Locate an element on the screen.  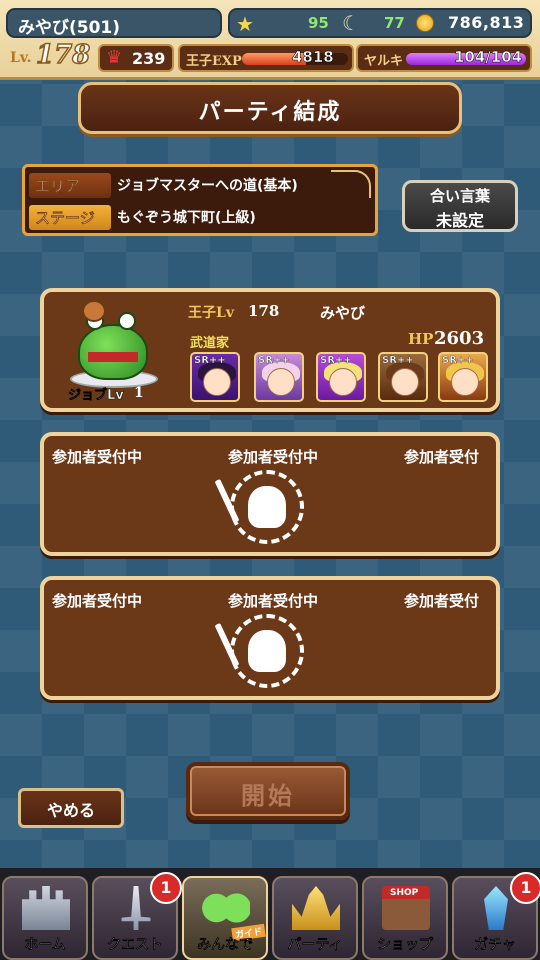
frog-sash is located at coordinates (113, 357).